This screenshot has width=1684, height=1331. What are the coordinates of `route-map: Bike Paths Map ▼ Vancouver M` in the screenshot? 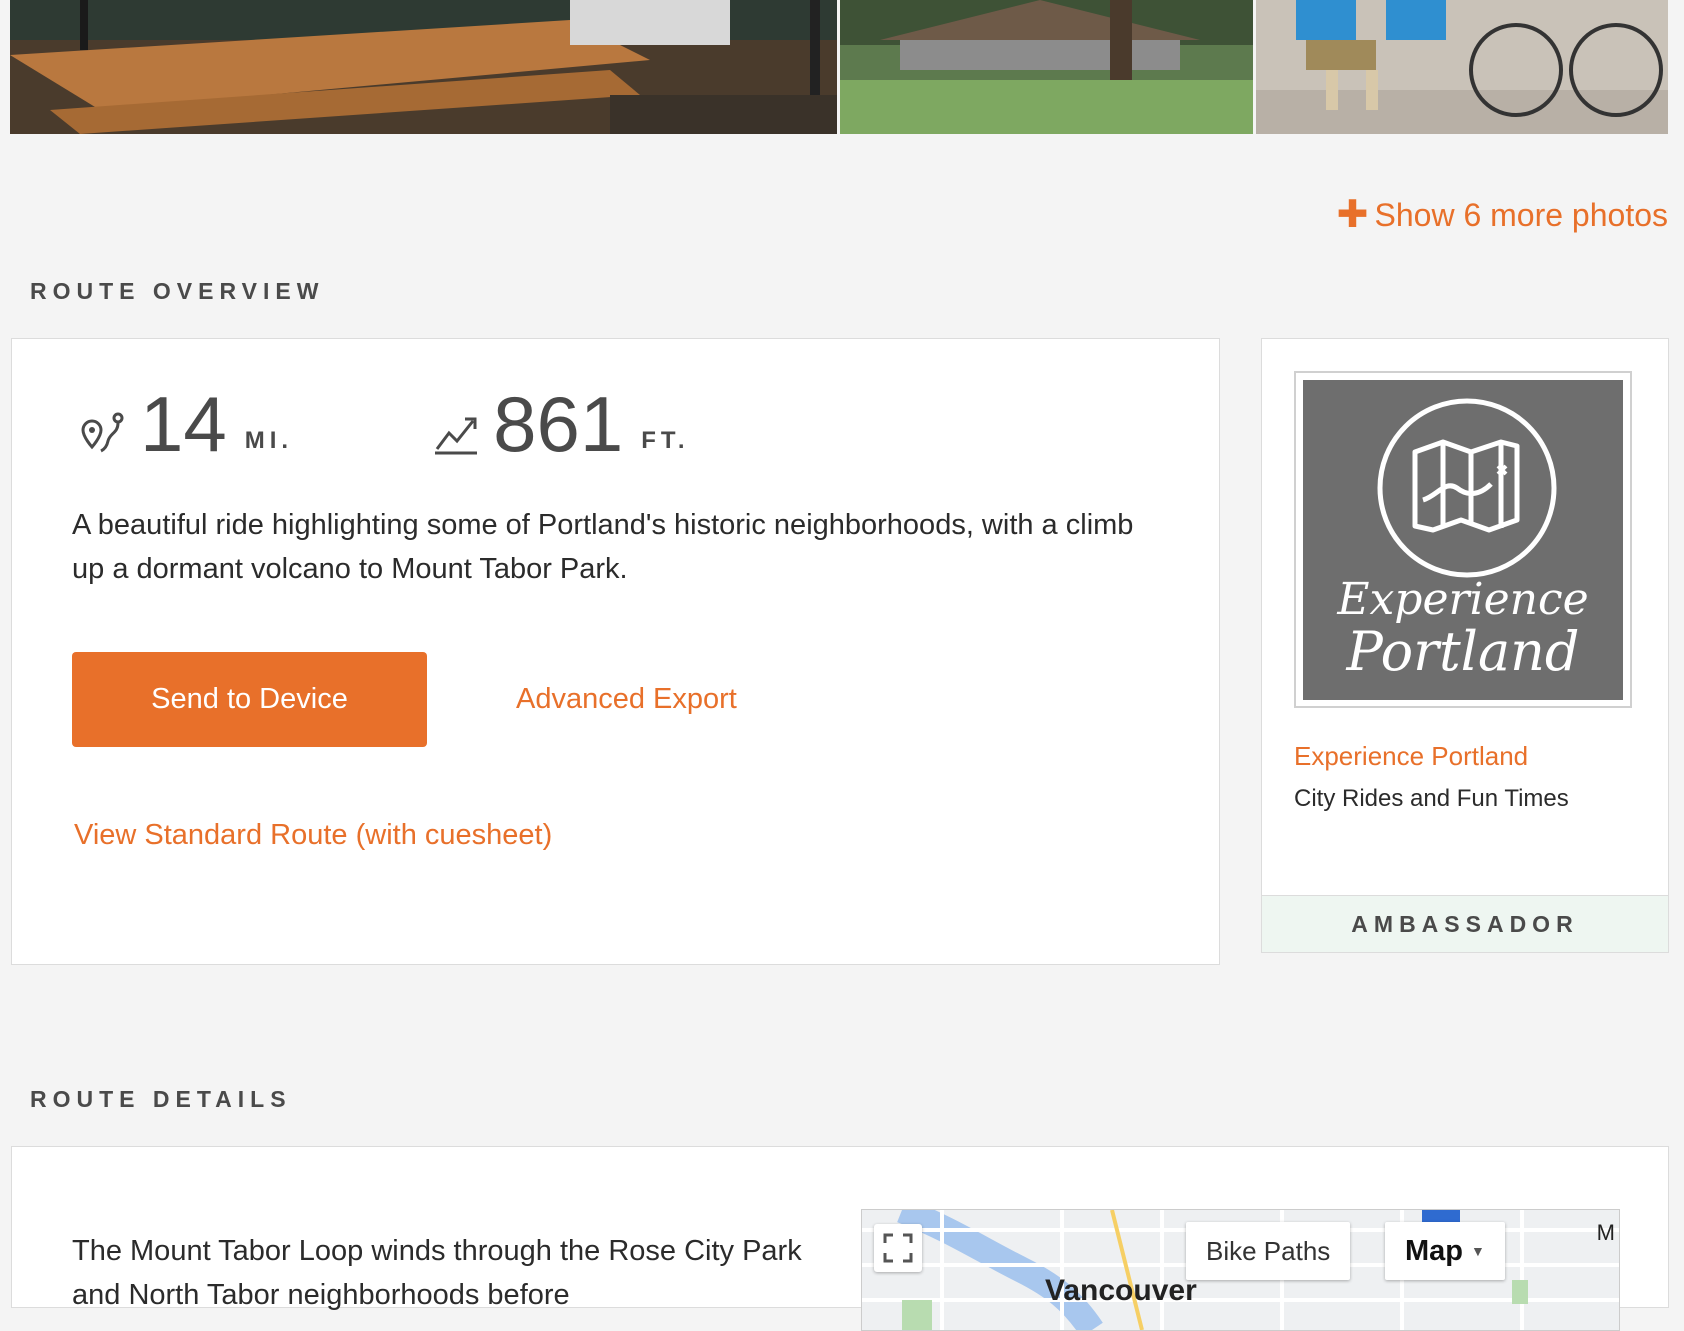 It's located at (1240, 1270).